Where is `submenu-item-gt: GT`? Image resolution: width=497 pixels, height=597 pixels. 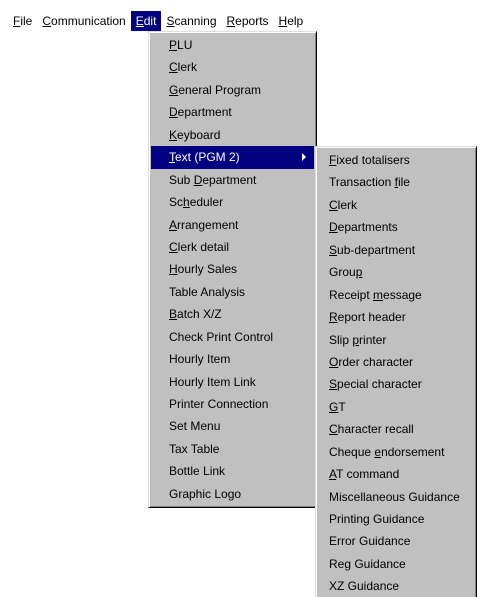 submenu-item-gt: GT is located at coordinates (396, 407).